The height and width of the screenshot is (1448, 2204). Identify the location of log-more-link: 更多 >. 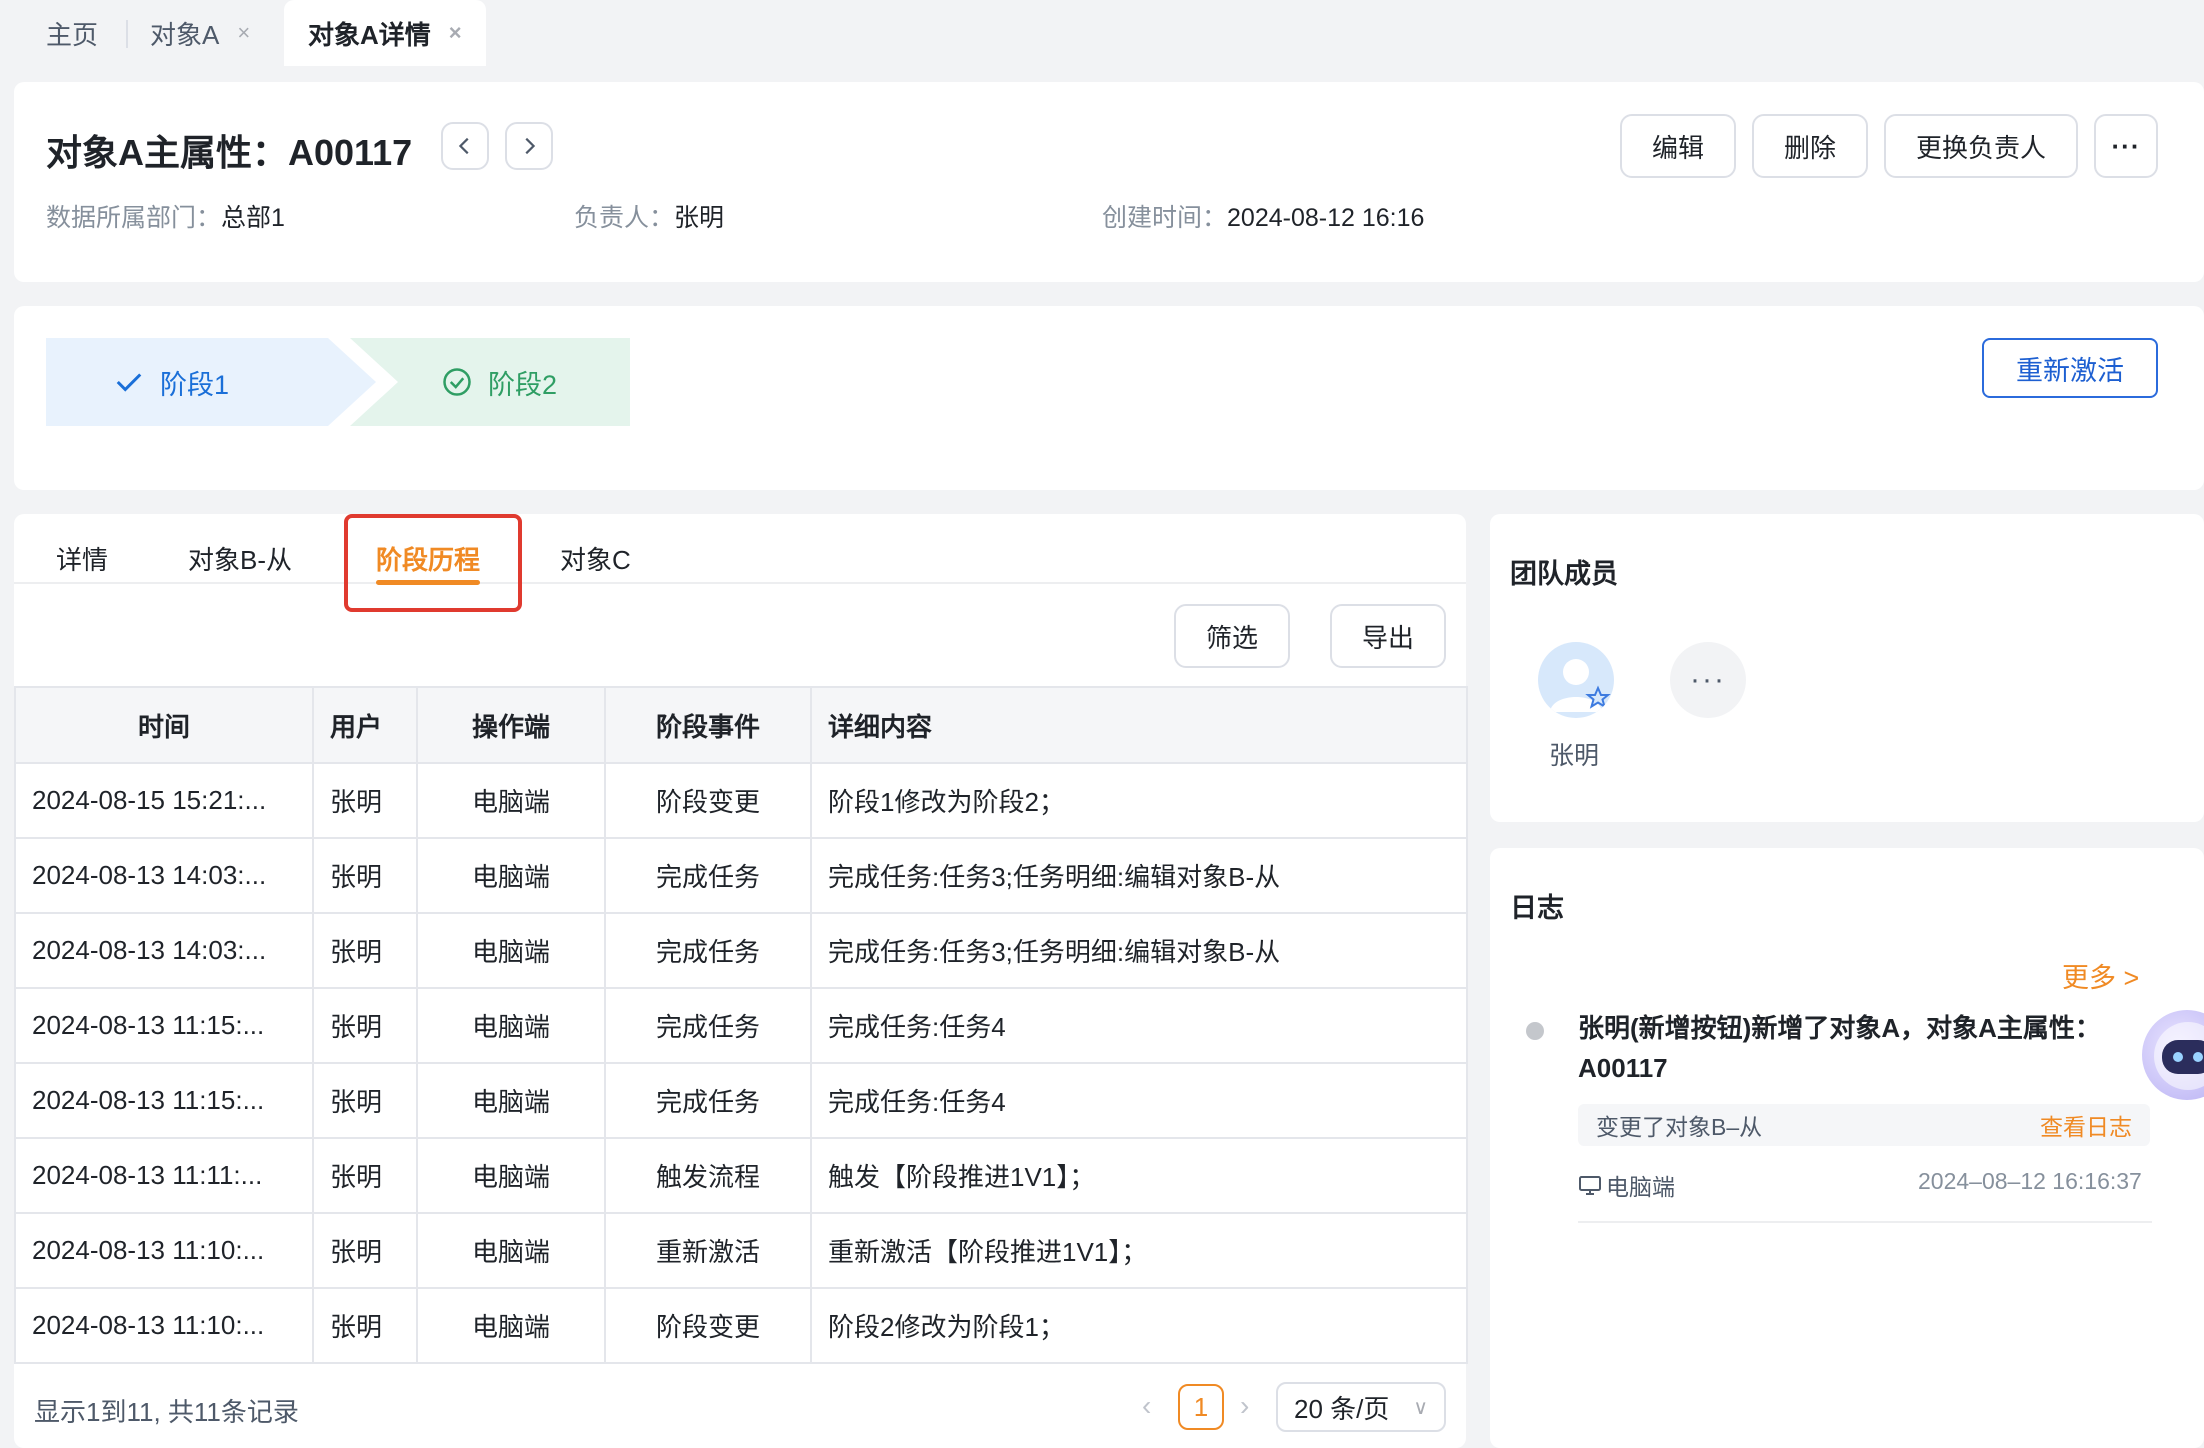
(2100, 975).